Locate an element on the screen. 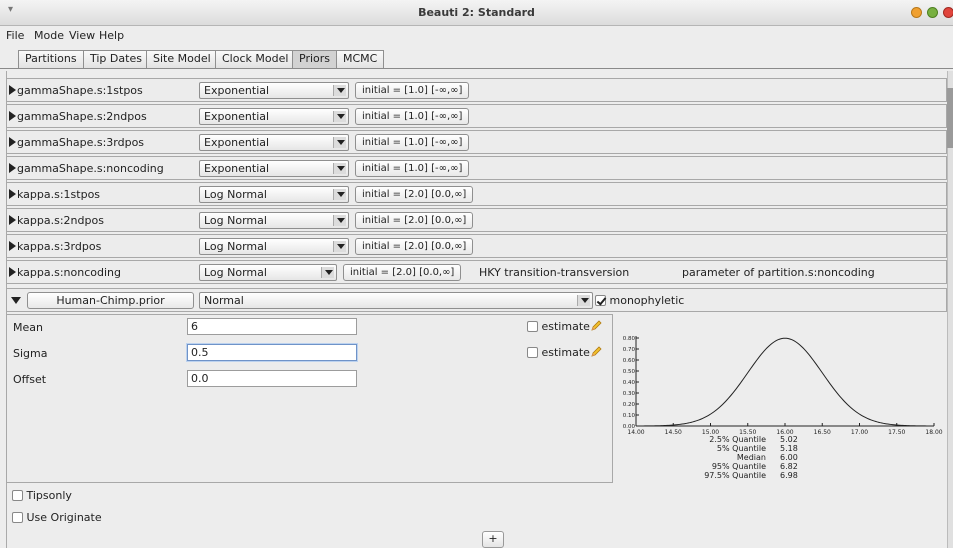  collapse-triangle-icon is located at coordinates (16, 300).